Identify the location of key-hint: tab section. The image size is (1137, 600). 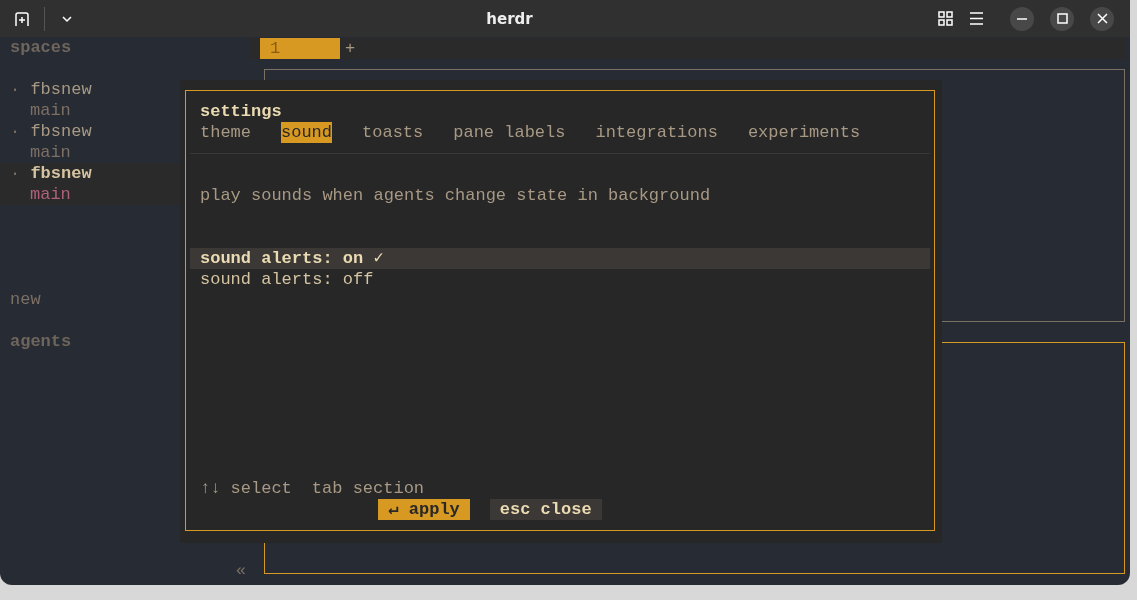
(368, 488).